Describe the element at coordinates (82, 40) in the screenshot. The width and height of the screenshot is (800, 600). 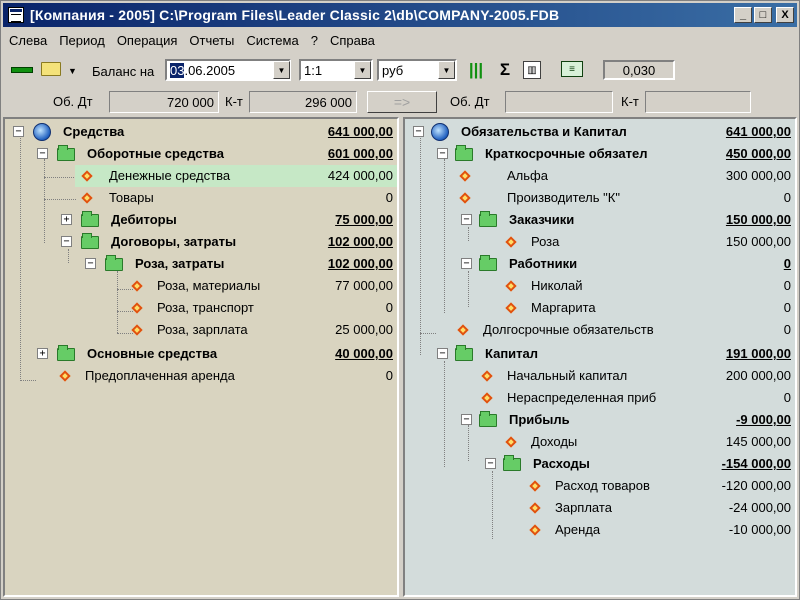
I see `menu-period: Период` at that location.